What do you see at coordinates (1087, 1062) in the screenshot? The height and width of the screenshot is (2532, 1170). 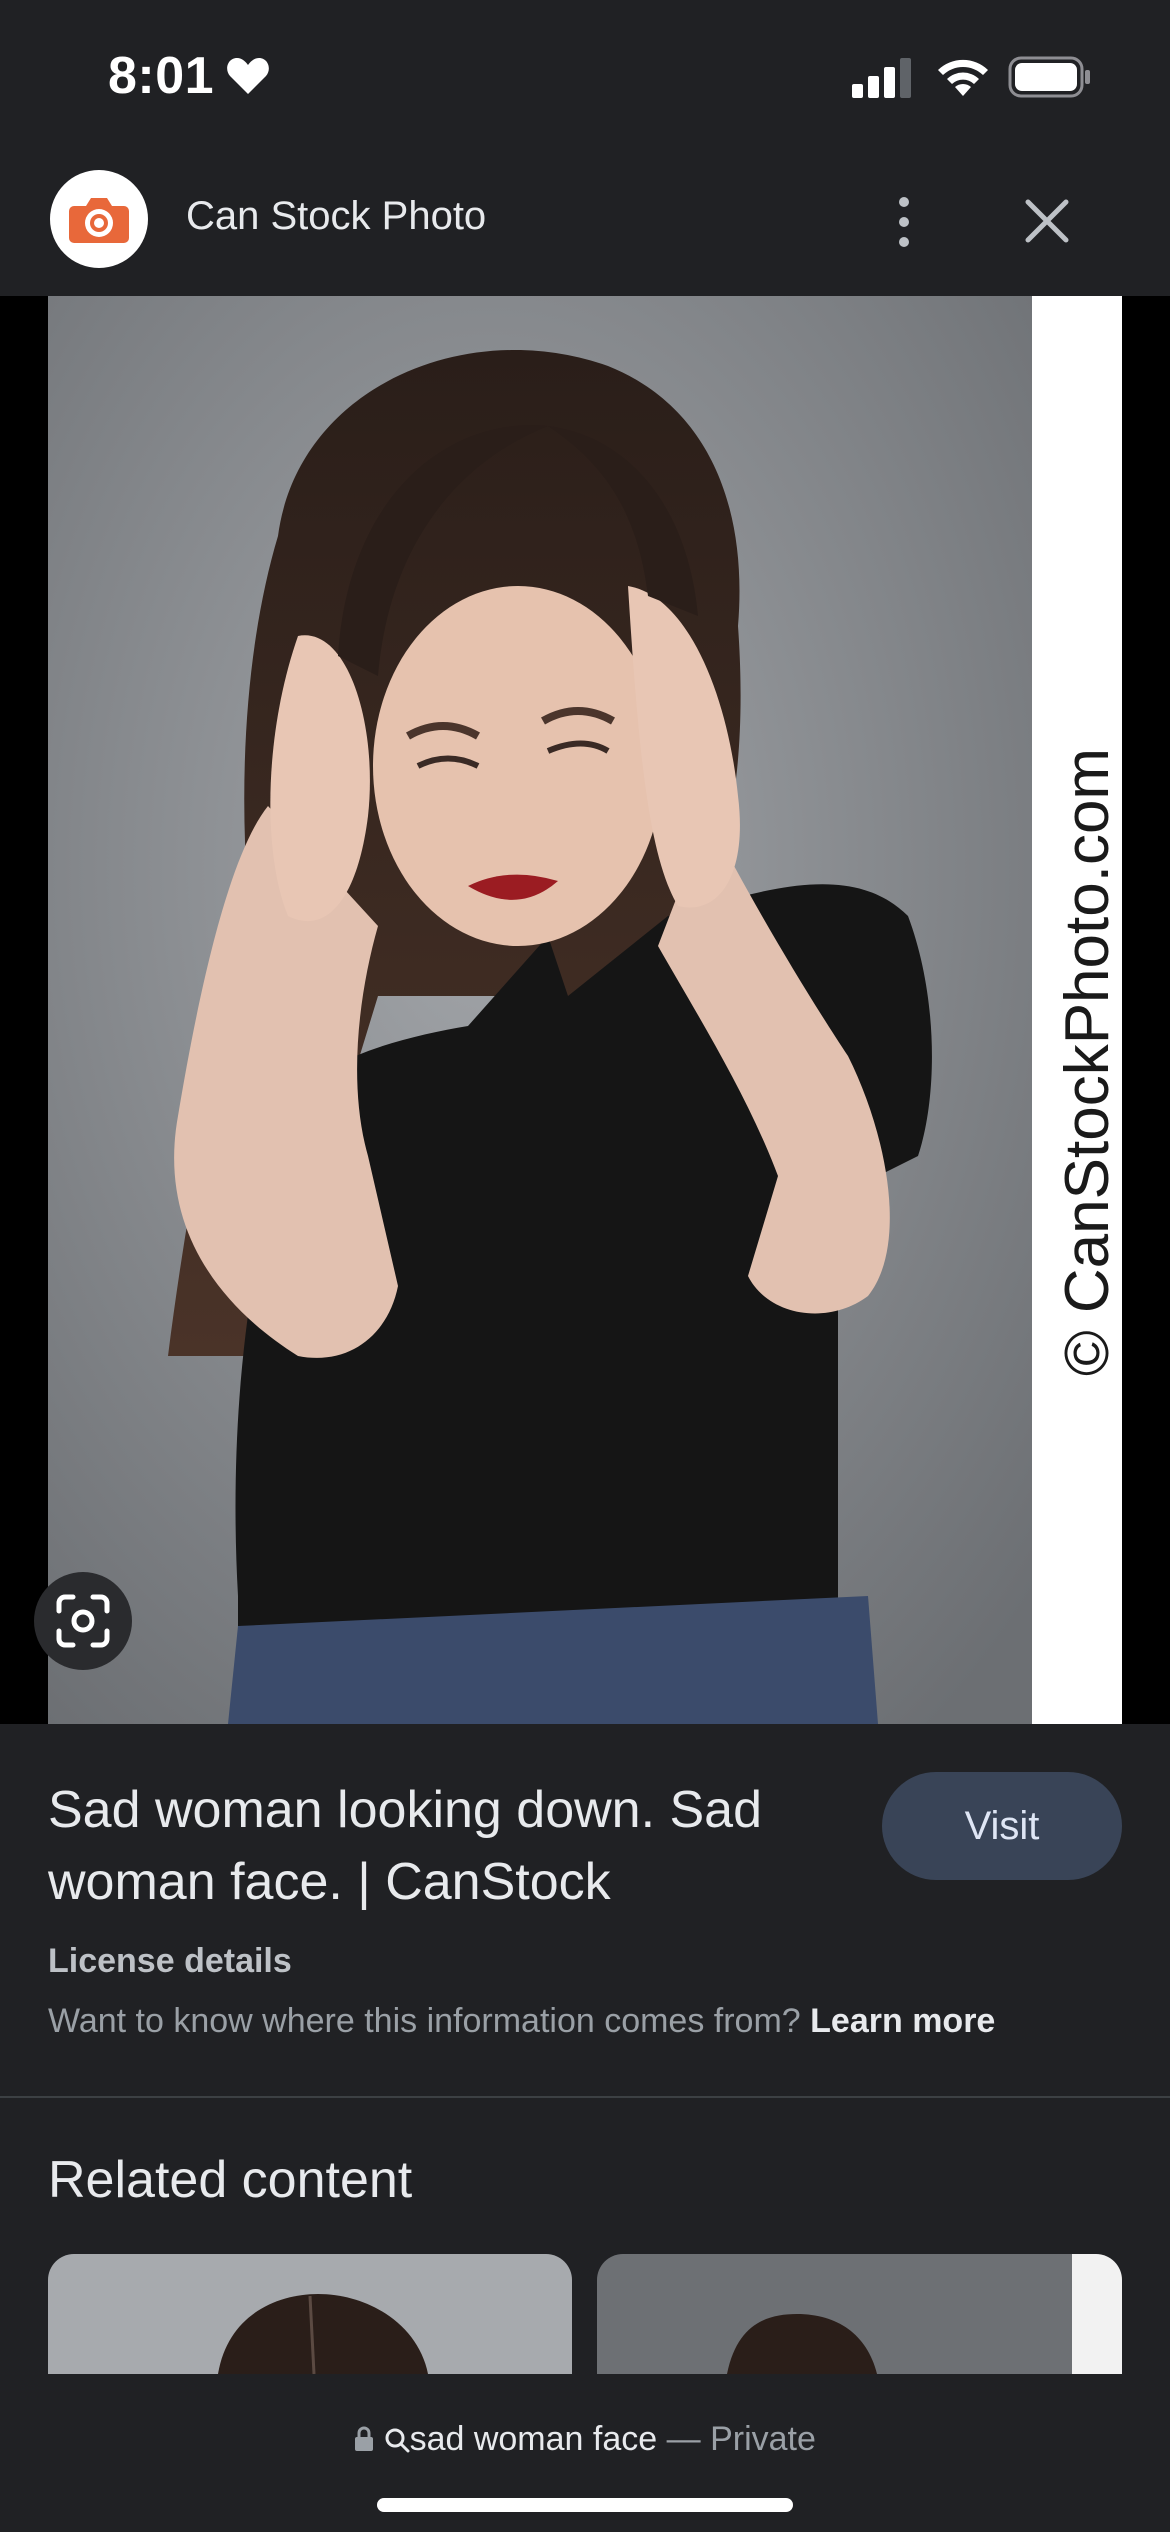 I see `photo-watermark: © CanStockPhoto.com` at bounding box center [1087, 1062].